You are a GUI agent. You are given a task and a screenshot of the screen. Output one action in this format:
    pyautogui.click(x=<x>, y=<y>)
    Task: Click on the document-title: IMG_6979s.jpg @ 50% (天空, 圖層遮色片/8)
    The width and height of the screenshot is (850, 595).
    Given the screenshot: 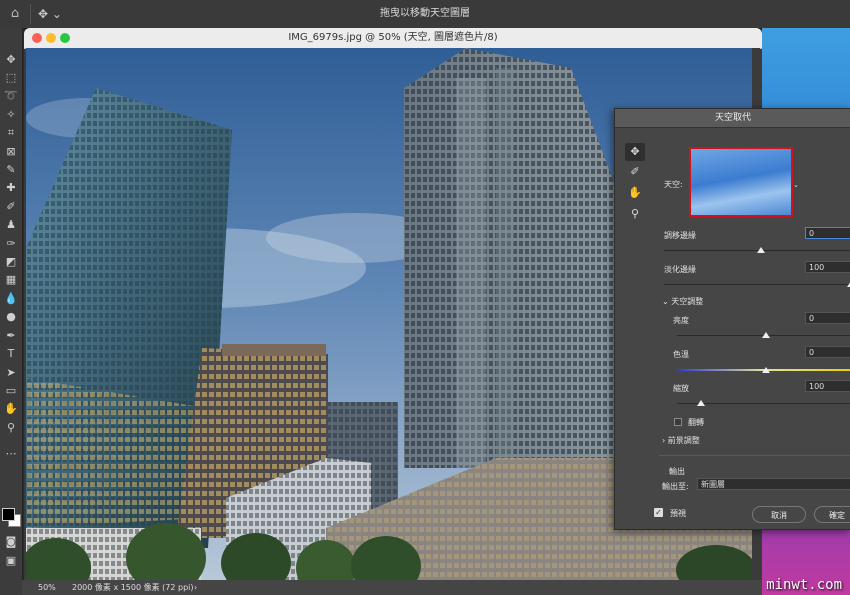 What is the action you would take?
    pyautogui.click(x=393, y=37)
    